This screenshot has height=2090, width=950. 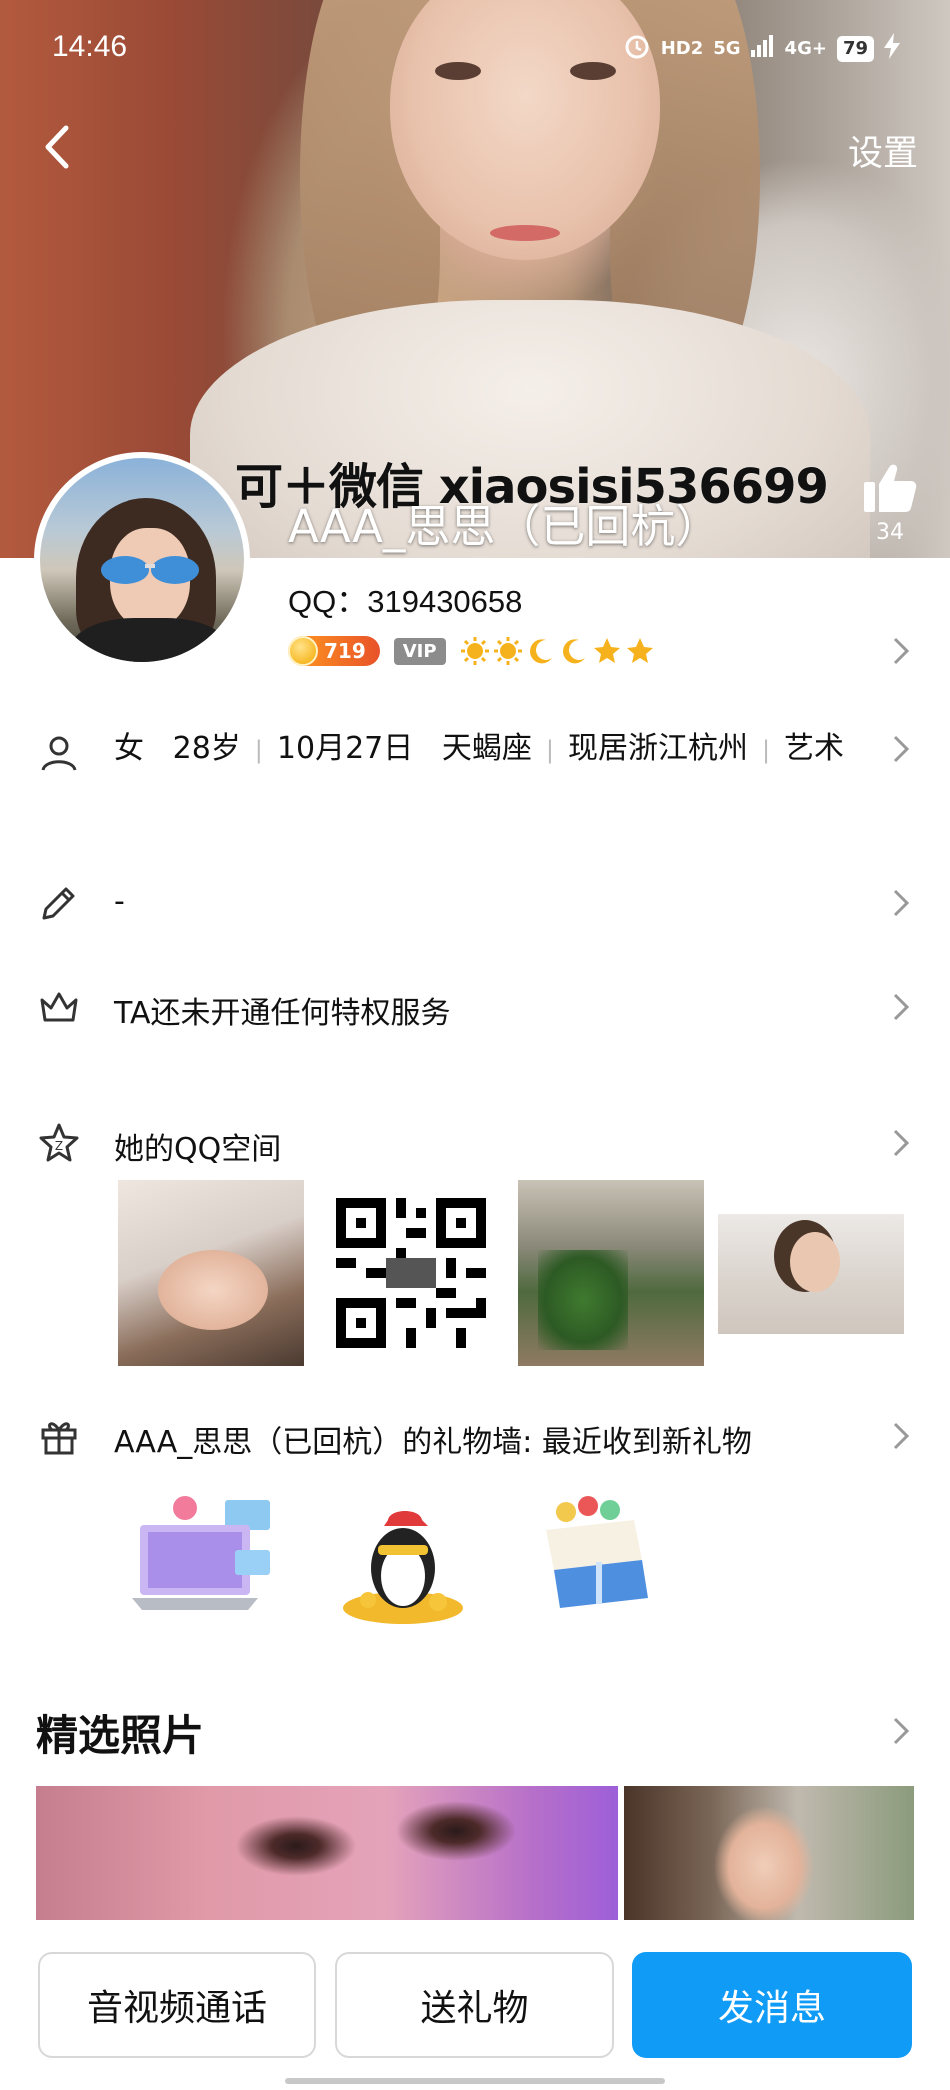 What do you see at coordinates (282, 1013) in the screenshot?
I see `privilege-text: TA还未开通任何特权服务` at bounding box center [282, 1013].